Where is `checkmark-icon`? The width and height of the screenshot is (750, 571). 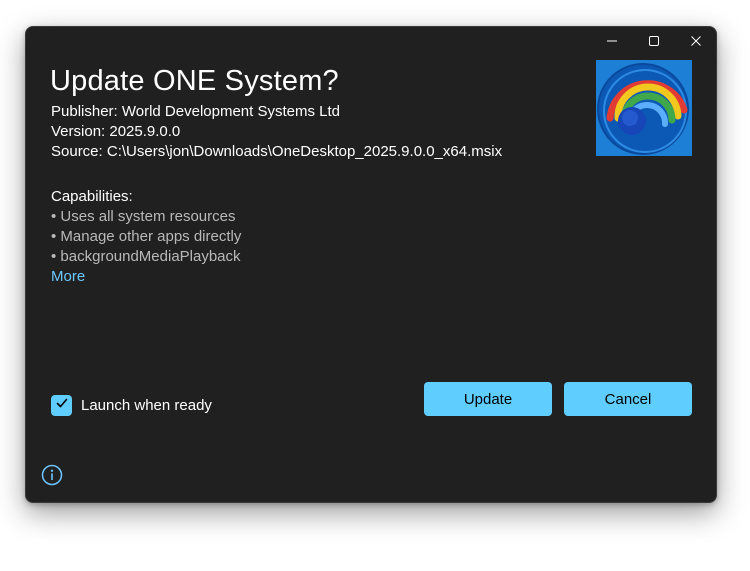 checkmark-icon is located at coordinates (62, 405).